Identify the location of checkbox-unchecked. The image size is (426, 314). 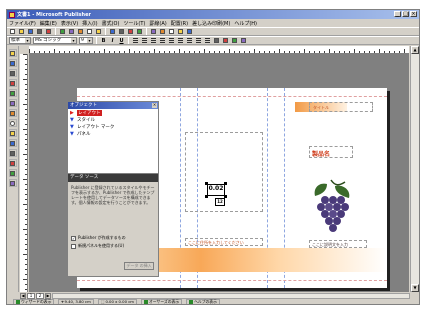
(73, 246).